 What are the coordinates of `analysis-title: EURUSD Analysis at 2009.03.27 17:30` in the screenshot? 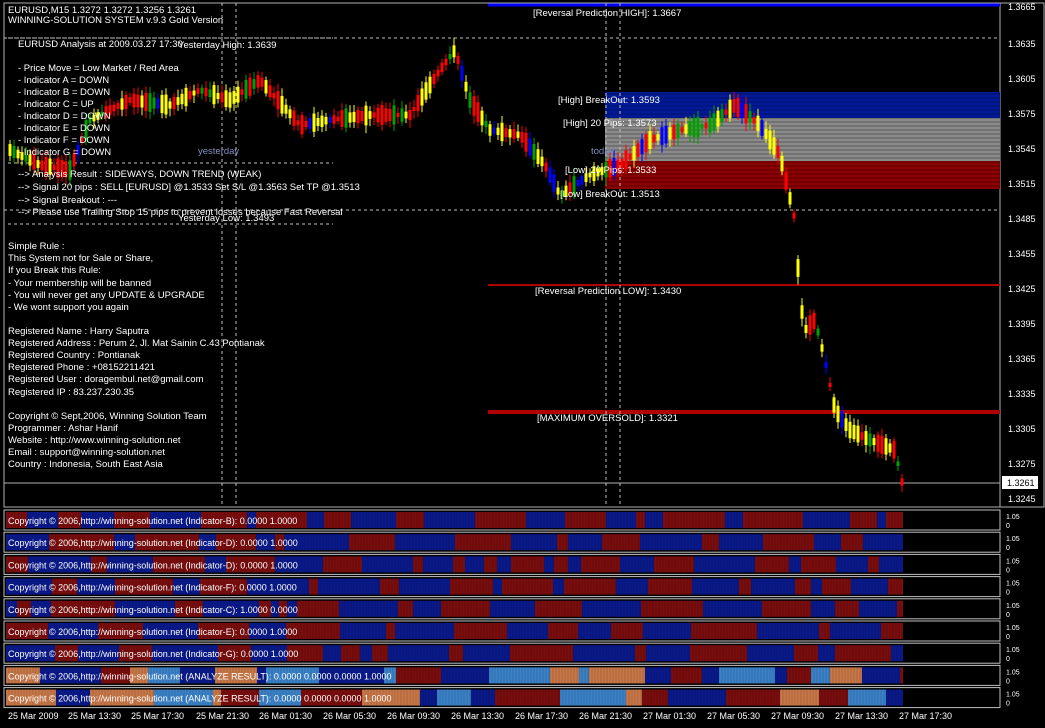 It's located at (100, 44).